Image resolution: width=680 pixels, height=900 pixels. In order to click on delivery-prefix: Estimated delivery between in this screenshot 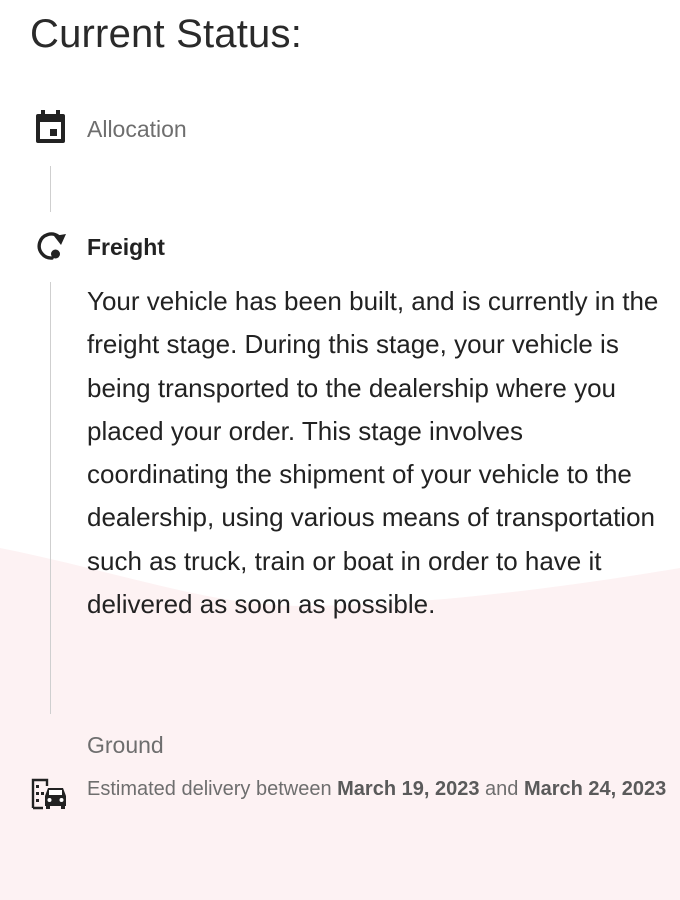, I will do `click(209, 789)`.